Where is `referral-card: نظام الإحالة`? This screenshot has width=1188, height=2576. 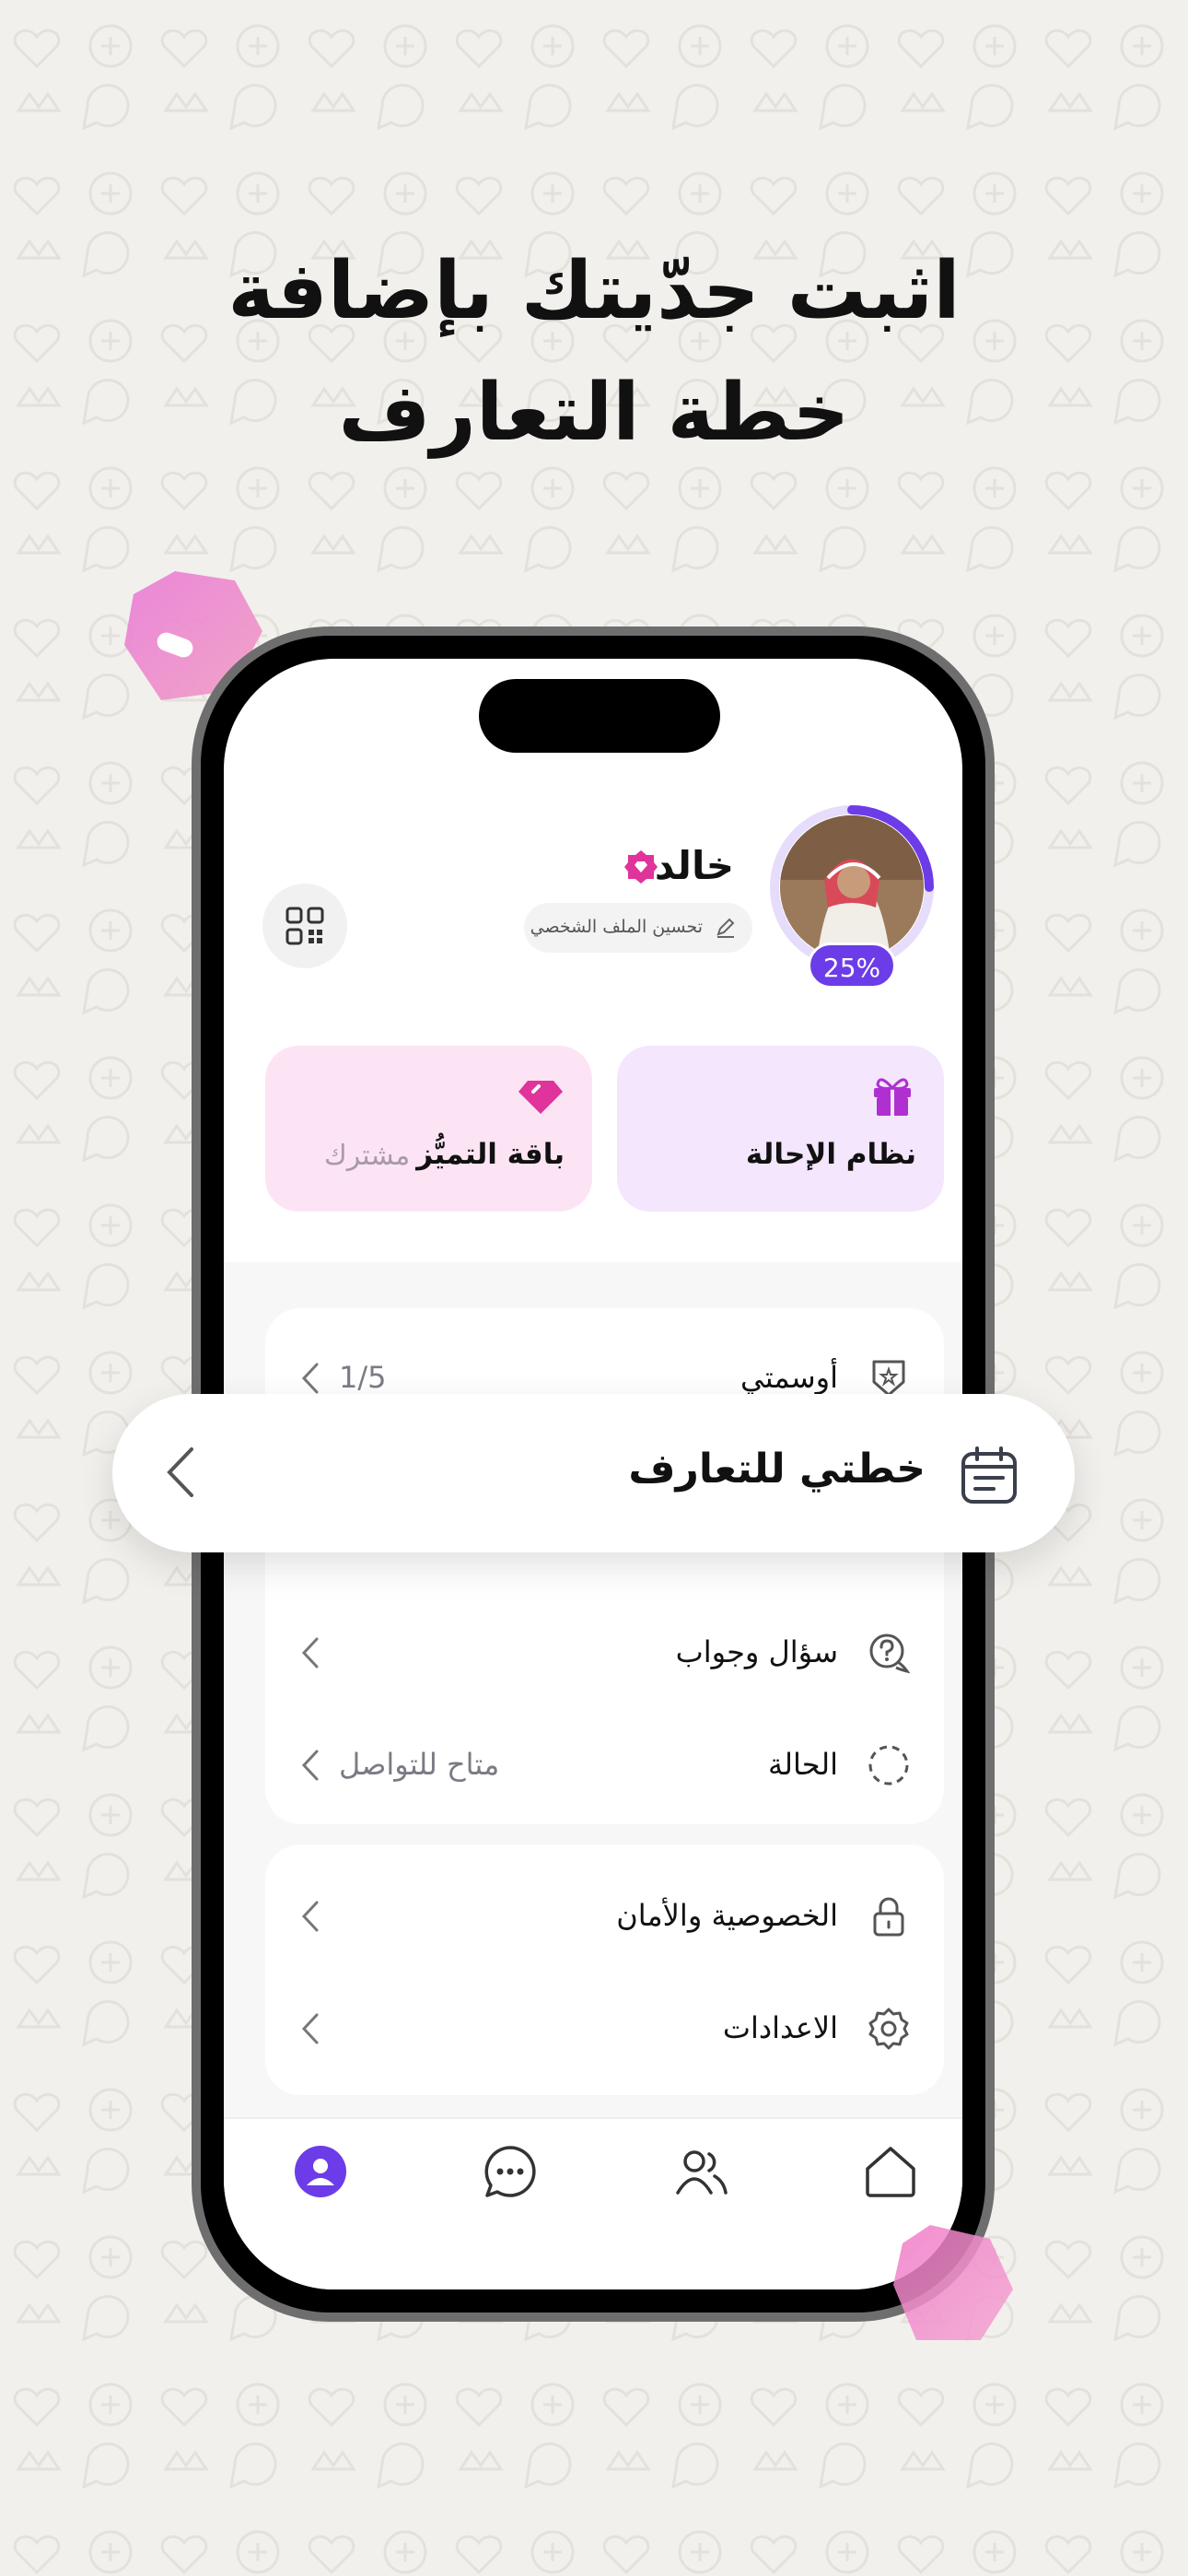 referral-card: نظام الإحالة is located at coordinates (780, 1129).